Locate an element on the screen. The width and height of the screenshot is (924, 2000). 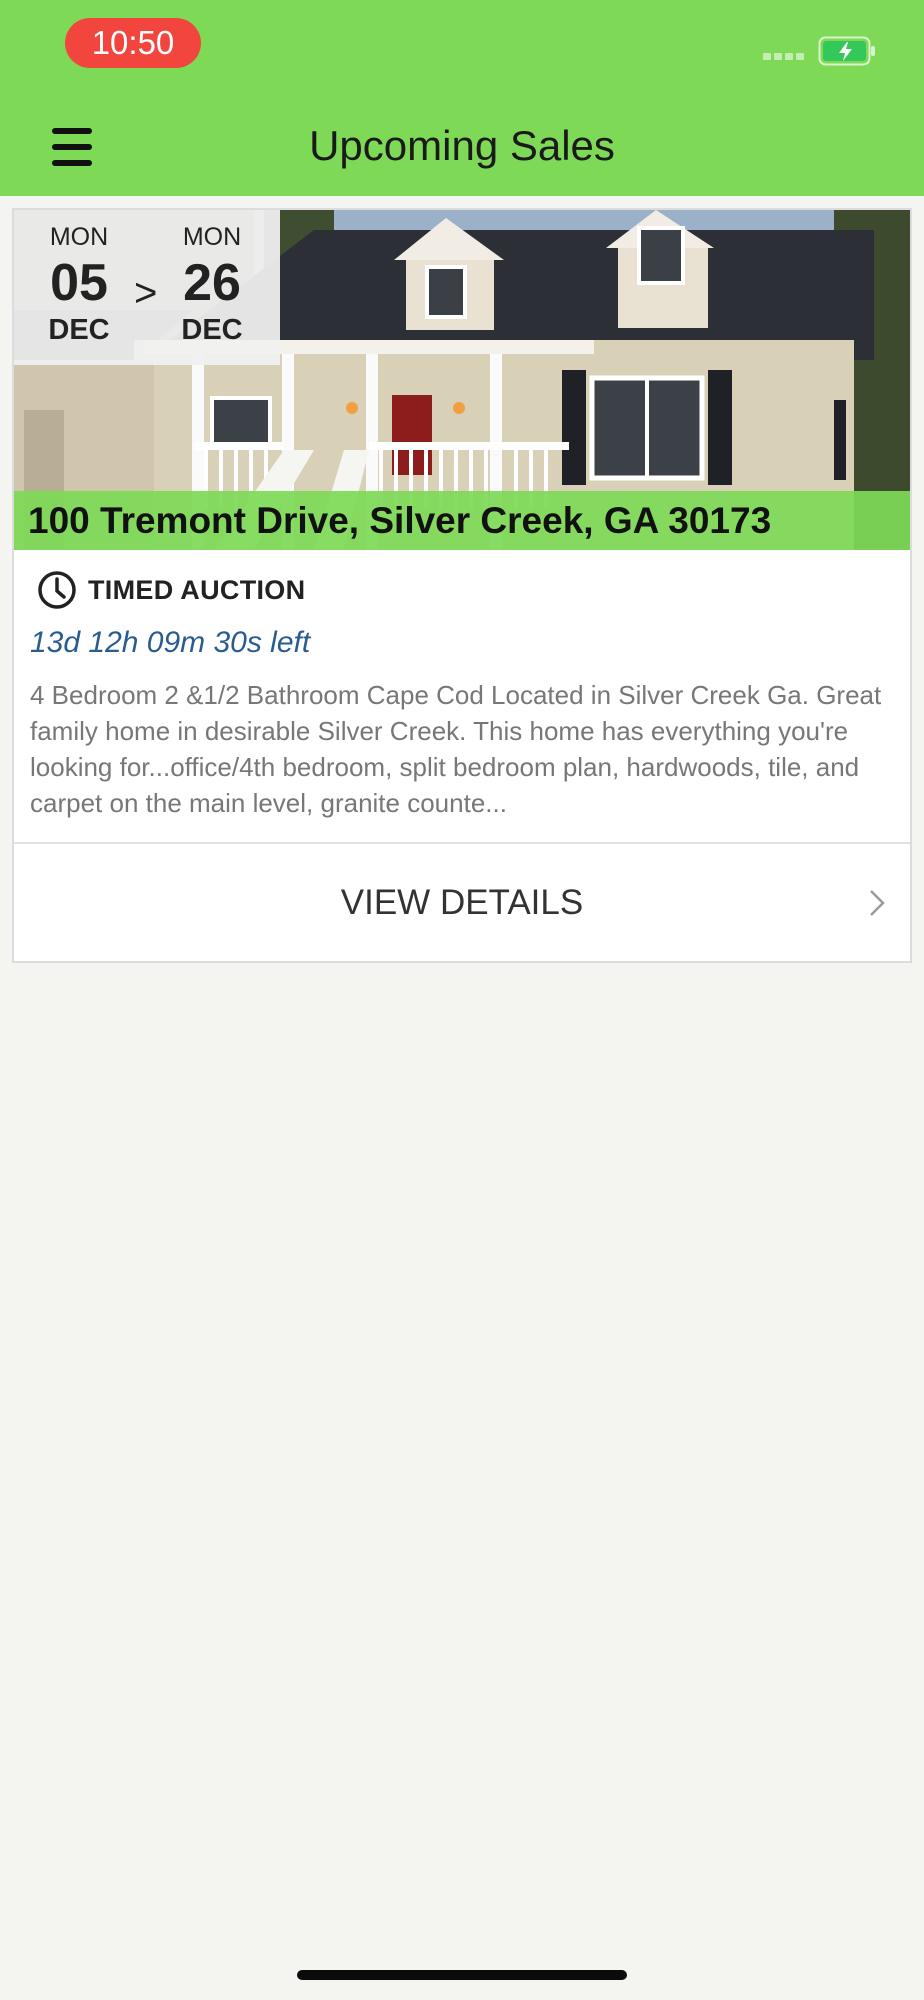
chevron-right-icon is located at coordinates (877, 903).